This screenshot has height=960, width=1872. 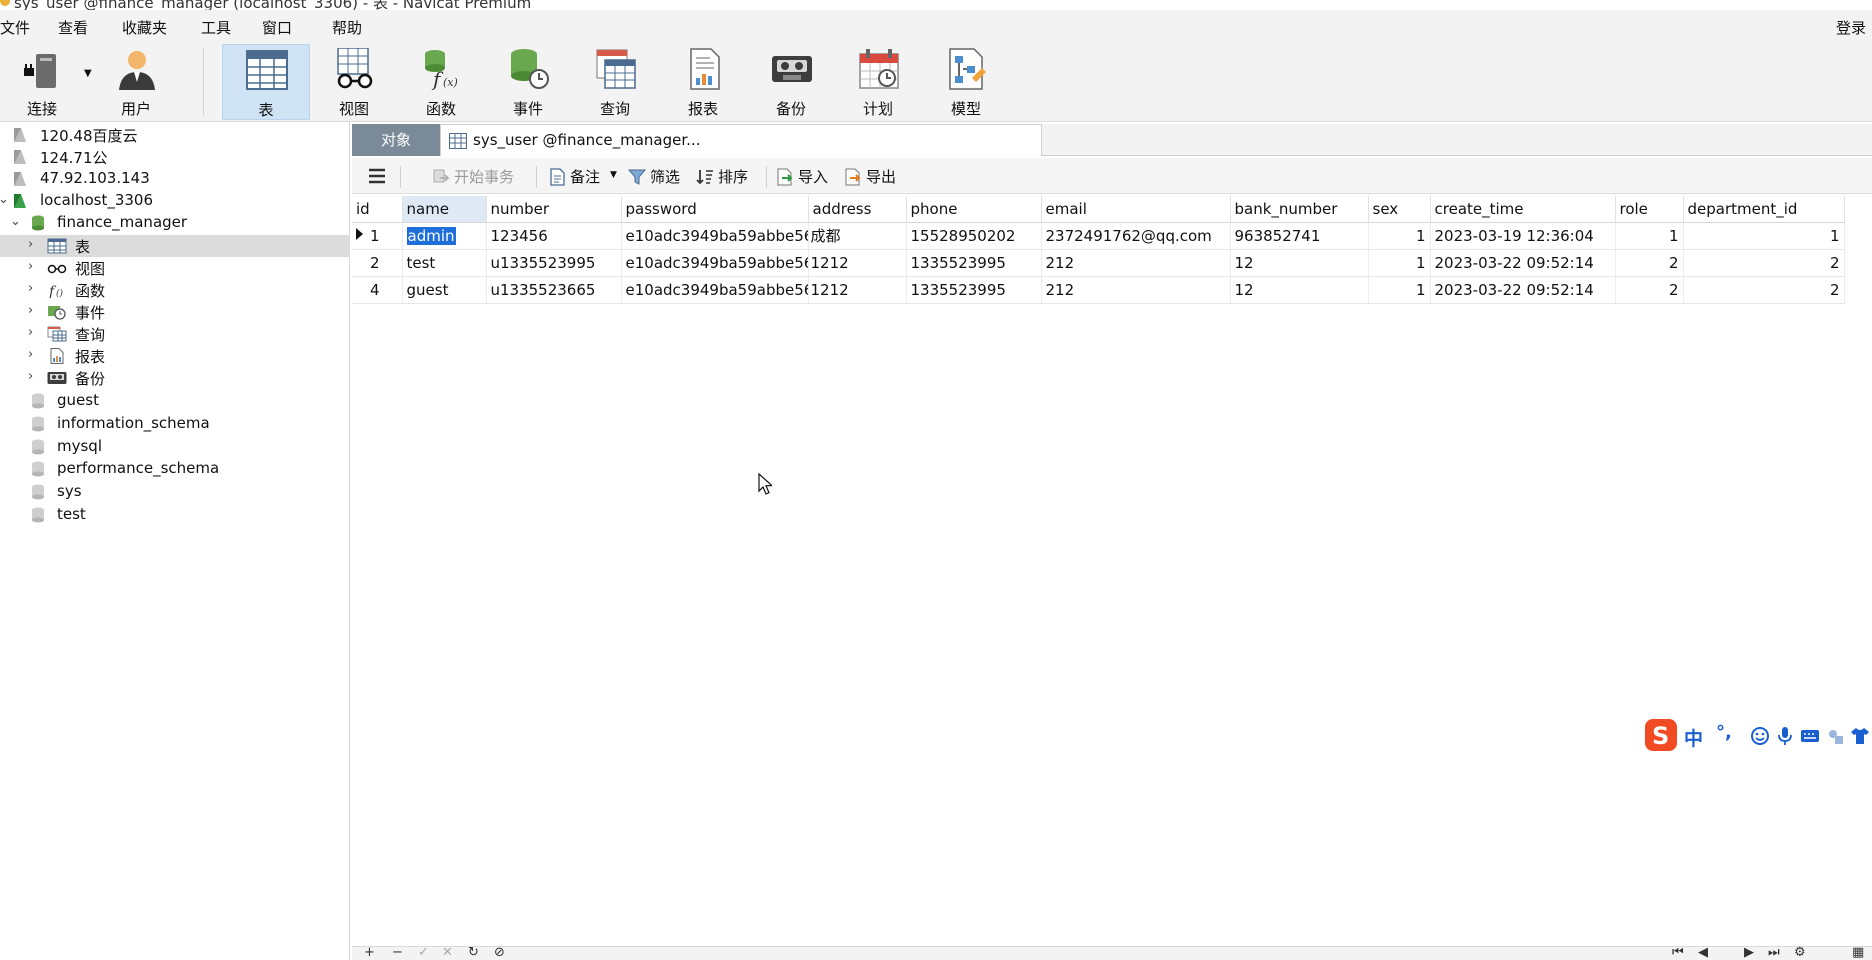 What do you see at coordinates (554, 236) in the screenshot?
I see `table-cell: 123456` at bounding box center [554, 236].